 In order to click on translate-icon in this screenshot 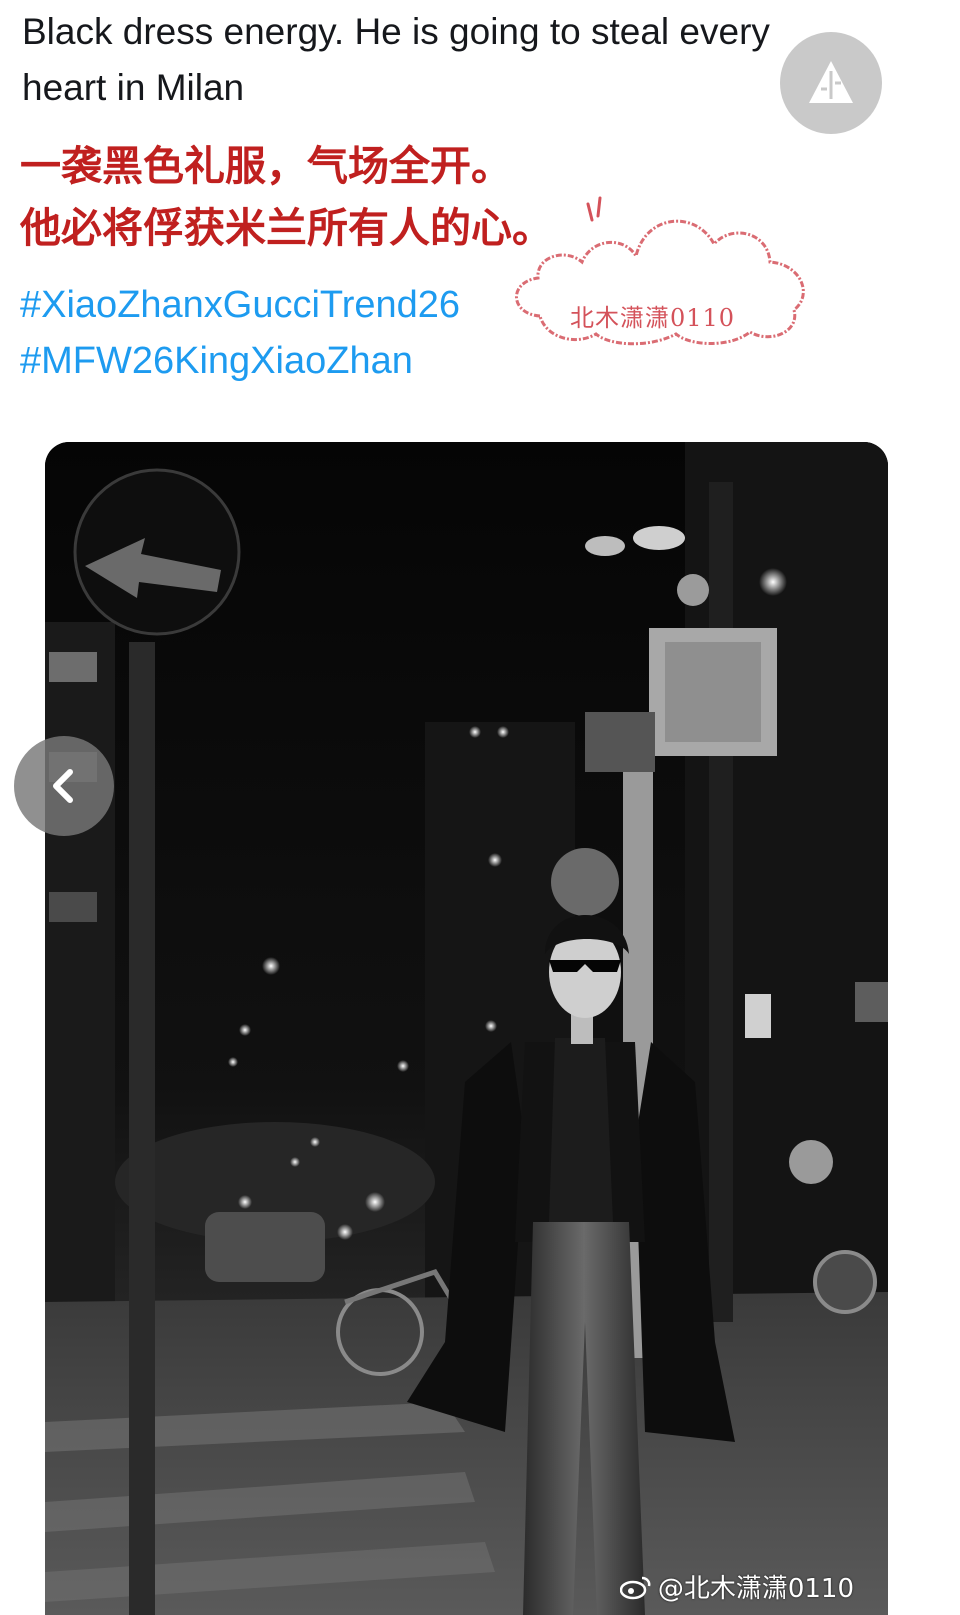, I will do `click(831, 82)`.